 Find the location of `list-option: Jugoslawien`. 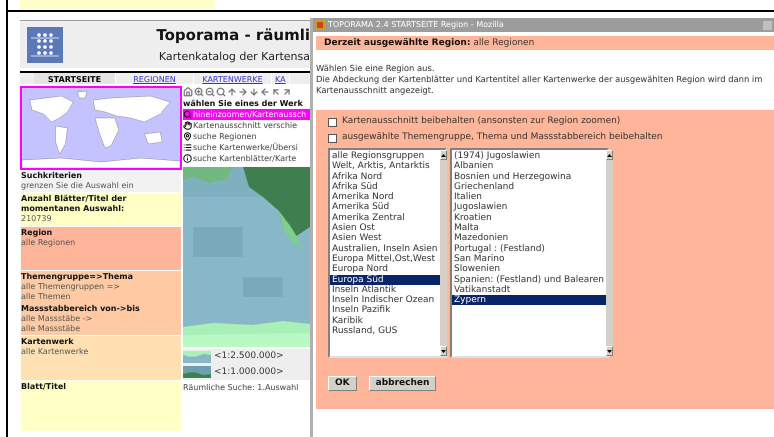

list-option: Jugoslawien is located at coordinates (529, 207).